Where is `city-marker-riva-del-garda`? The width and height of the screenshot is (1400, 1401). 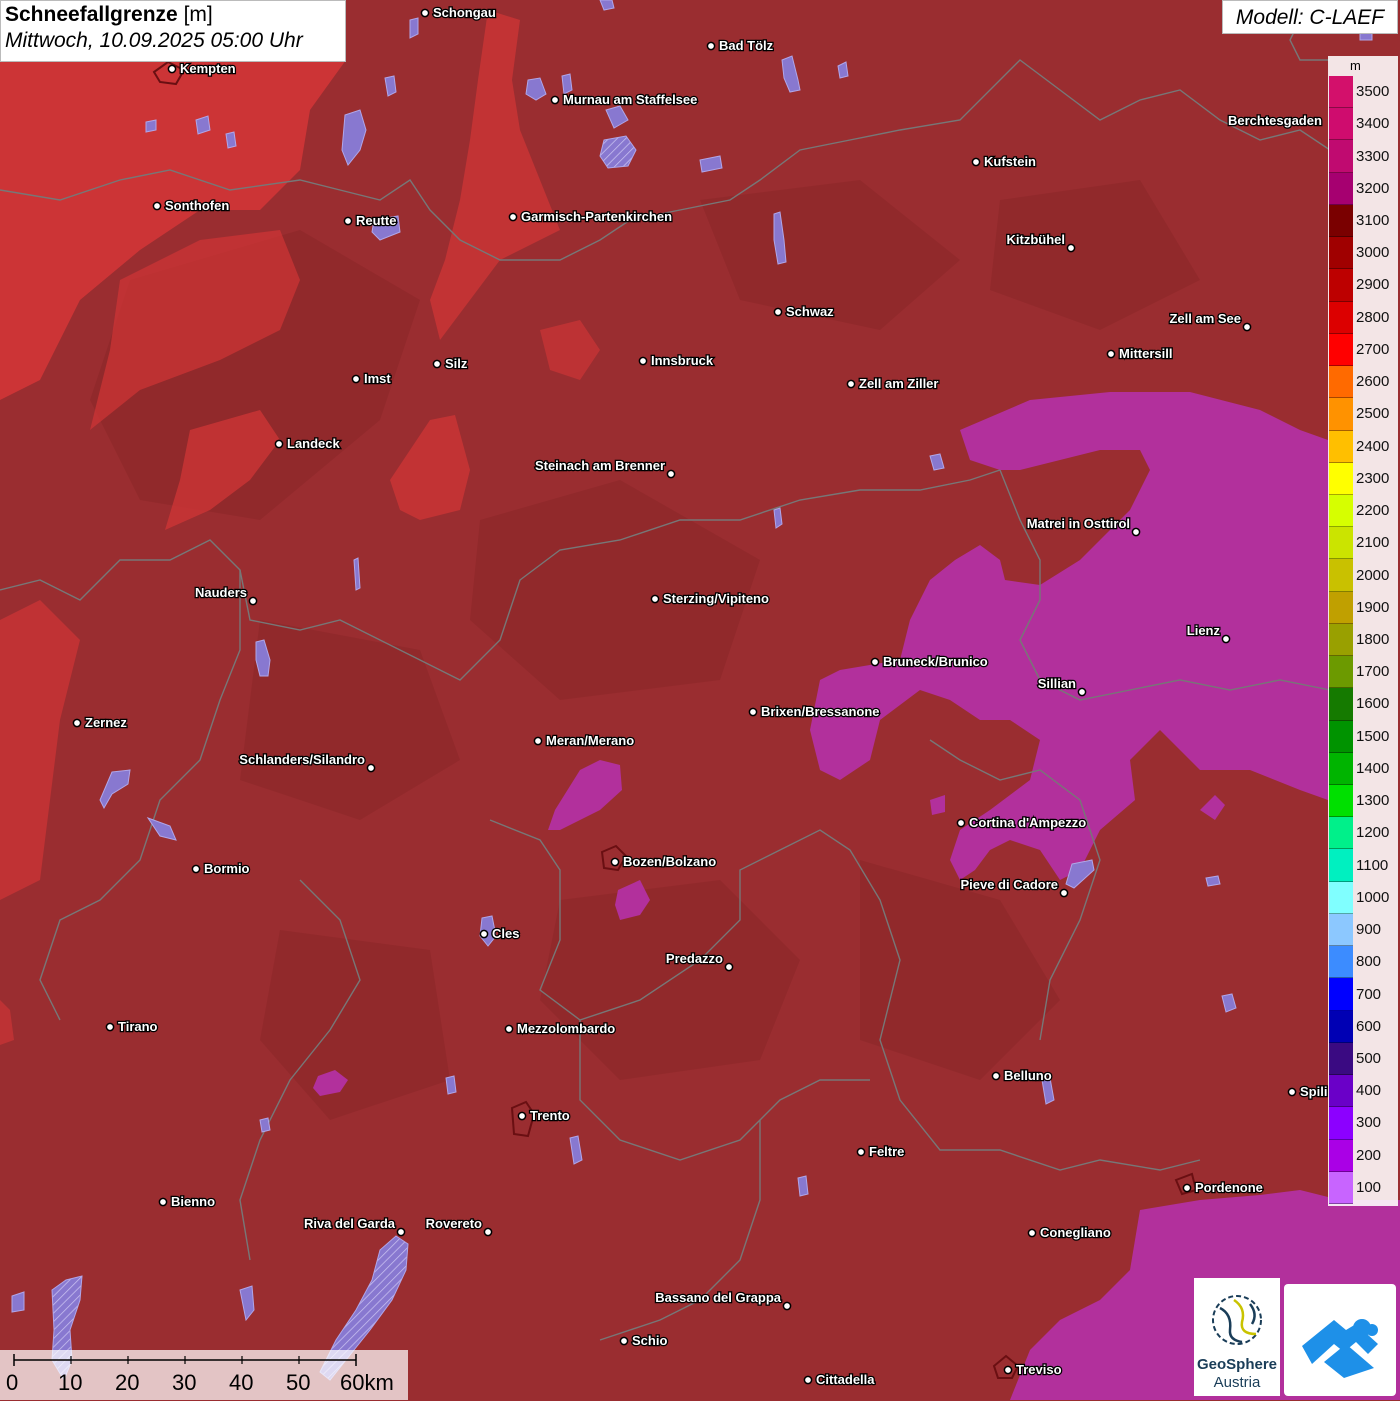 city-marker-riva-del-garda is located at coordinates (401, 1232).